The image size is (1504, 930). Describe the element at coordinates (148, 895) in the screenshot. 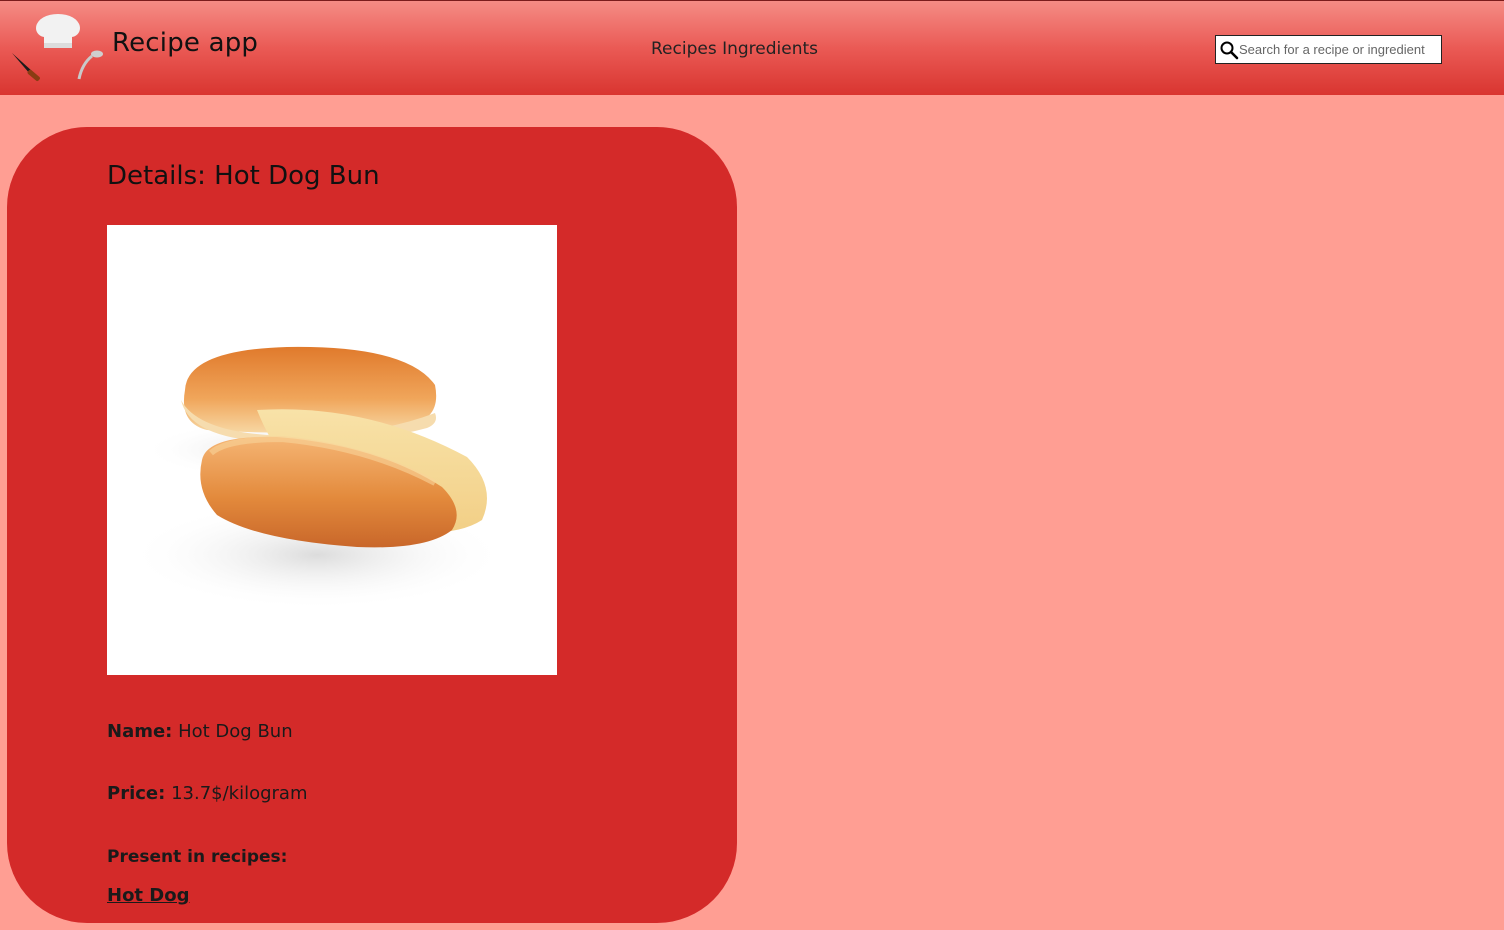

I see `recipe-link-hot-dog: Hot Dog` at that location.